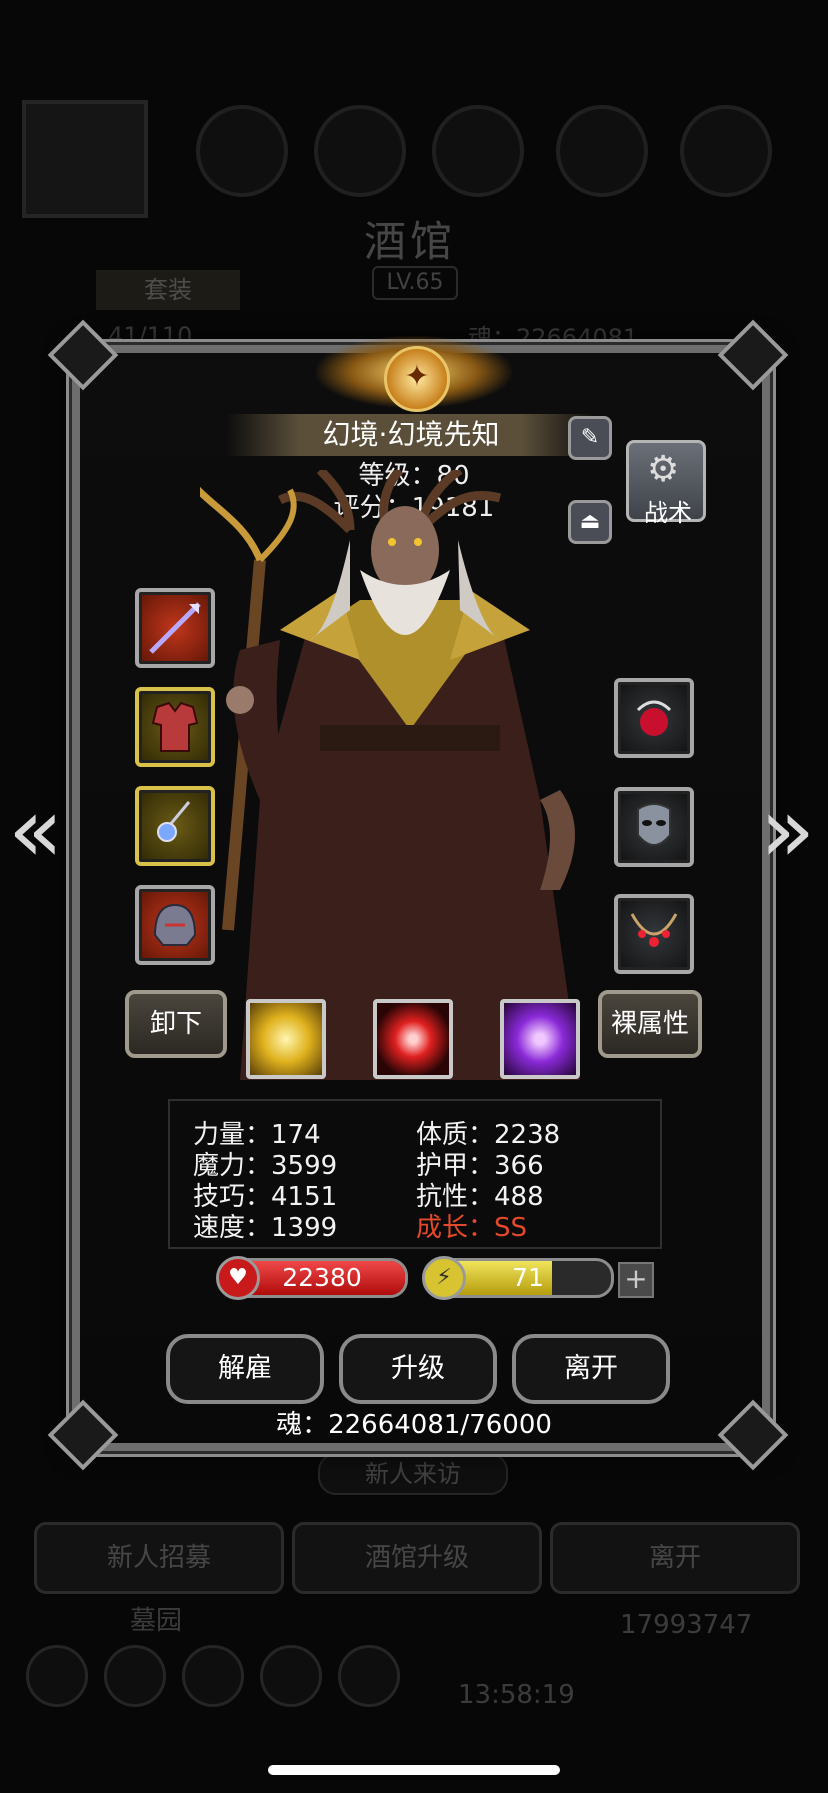  Describe the element at coordinates (663, 469) in the screenshot. I see `gear-icon: ⚙` at that location.